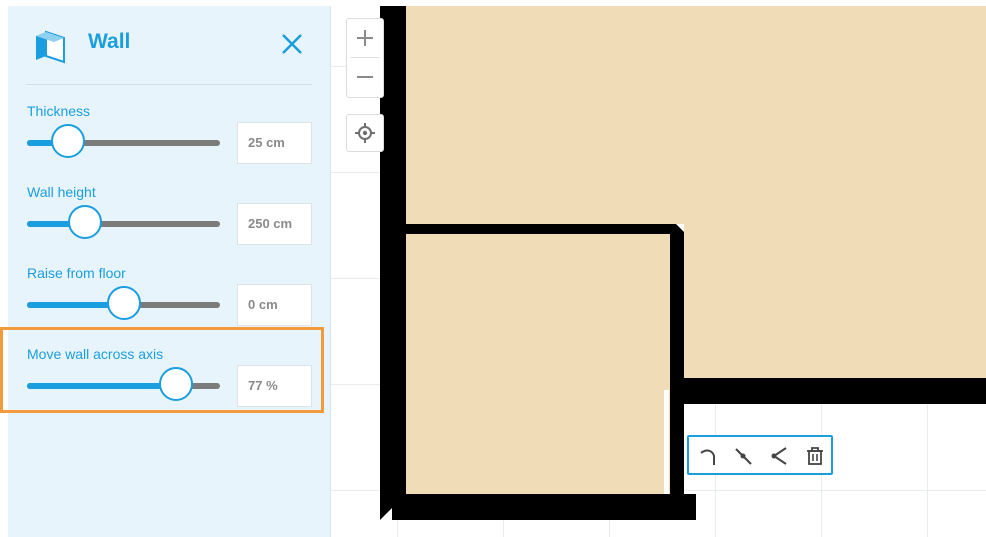 Image resolution: width=986 pixels, height=537 pixels. What do you see at coordinates (50, 47) in the screenshot?
I see `wall-icon` at bounding box center [50, 47].